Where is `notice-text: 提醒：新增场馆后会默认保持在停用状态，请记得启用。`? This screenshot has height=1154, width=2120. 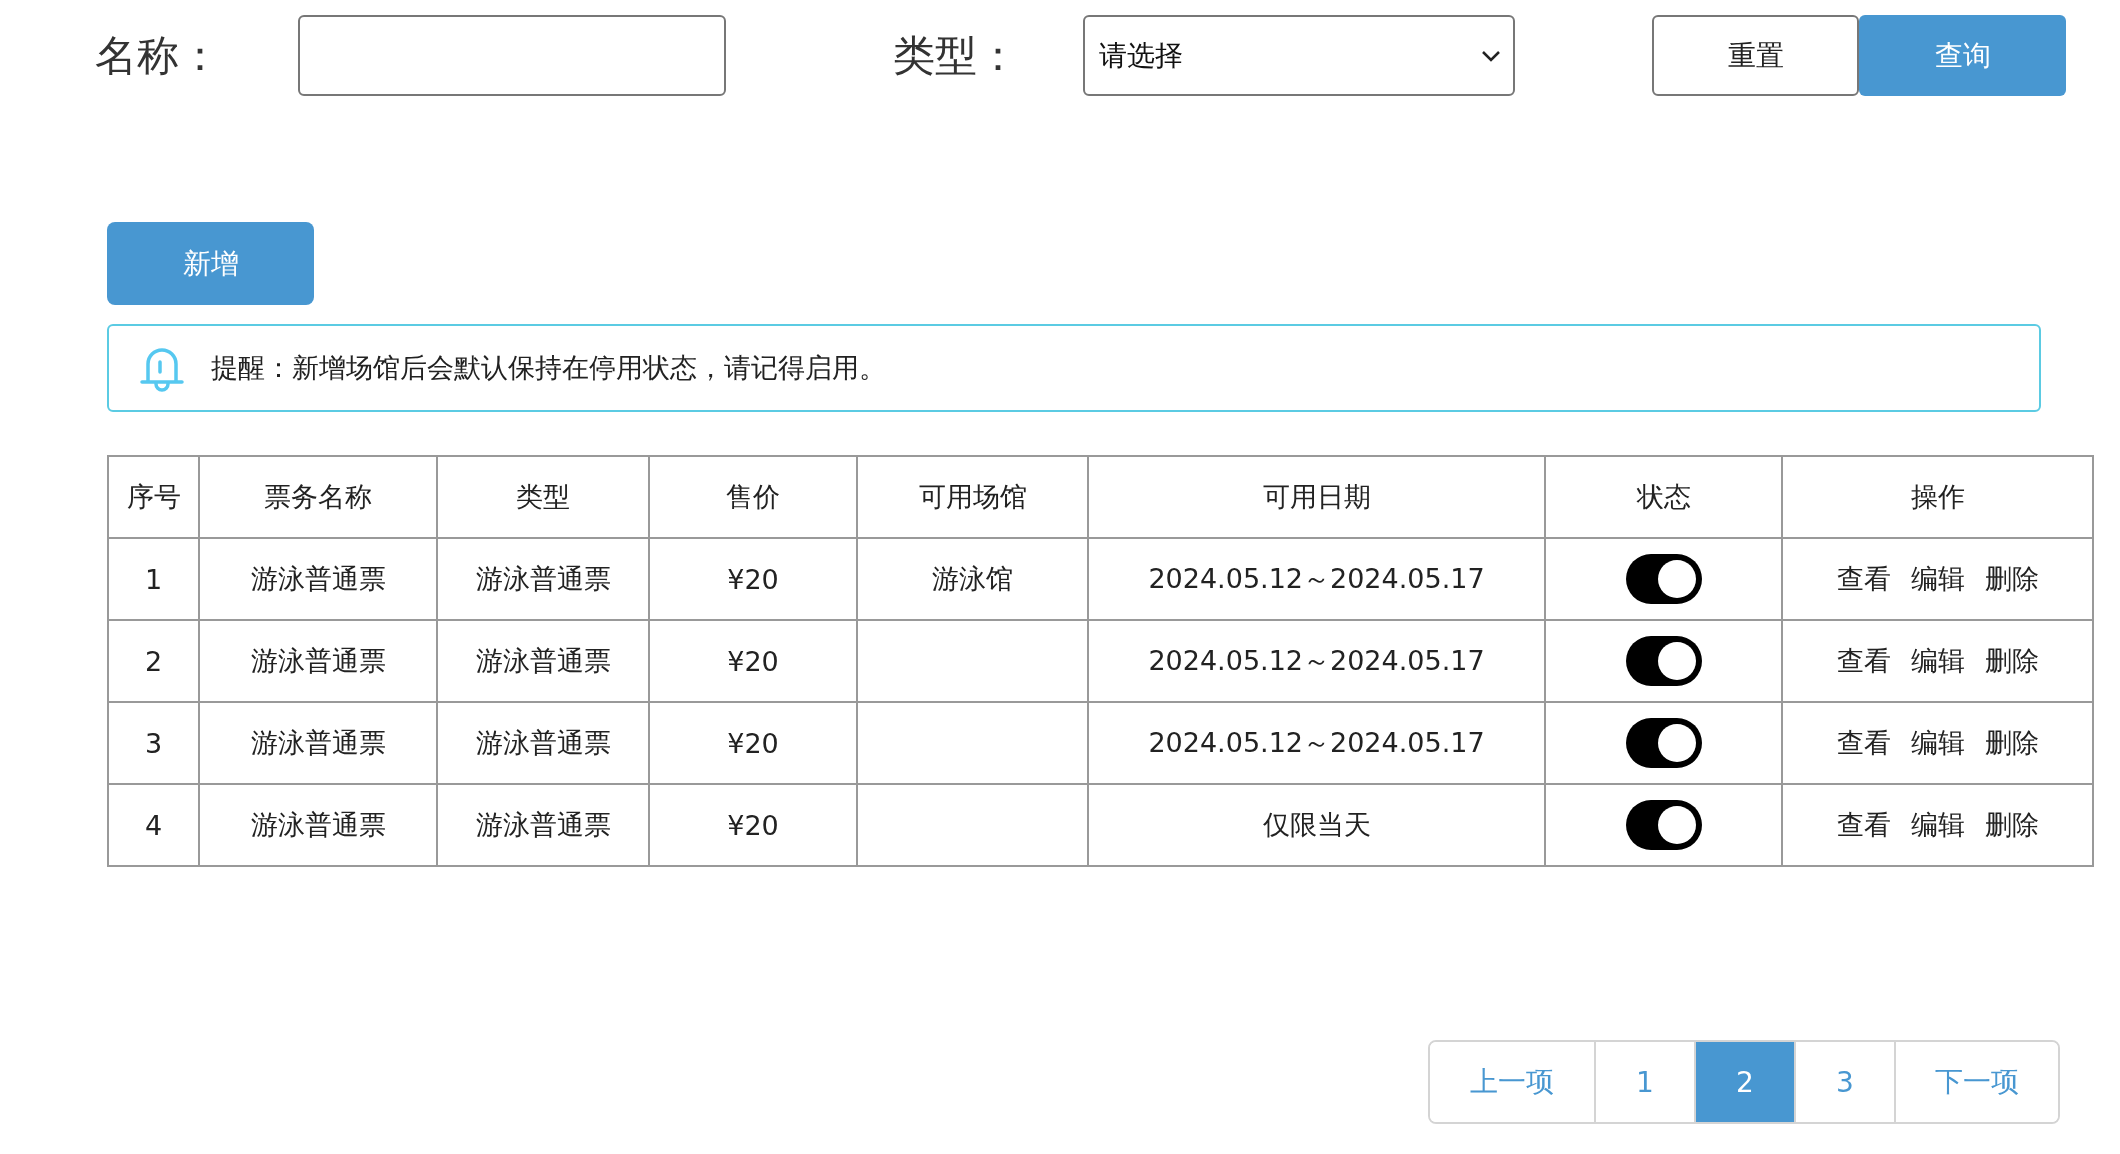
notice-text: 提醒：新增场馆后会默认保持在停用状态，请记得启用。 is located at coordinates (548, 368).